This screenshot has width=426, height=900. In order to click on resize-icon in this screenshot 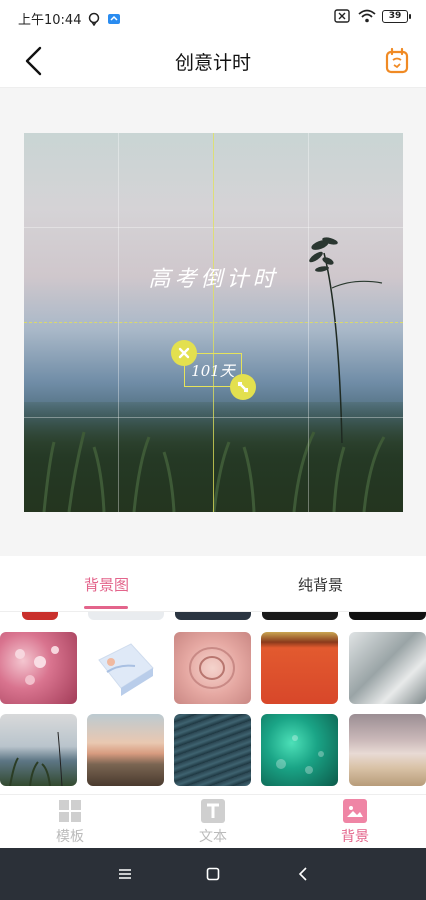, I will do `click(243, 387)`.